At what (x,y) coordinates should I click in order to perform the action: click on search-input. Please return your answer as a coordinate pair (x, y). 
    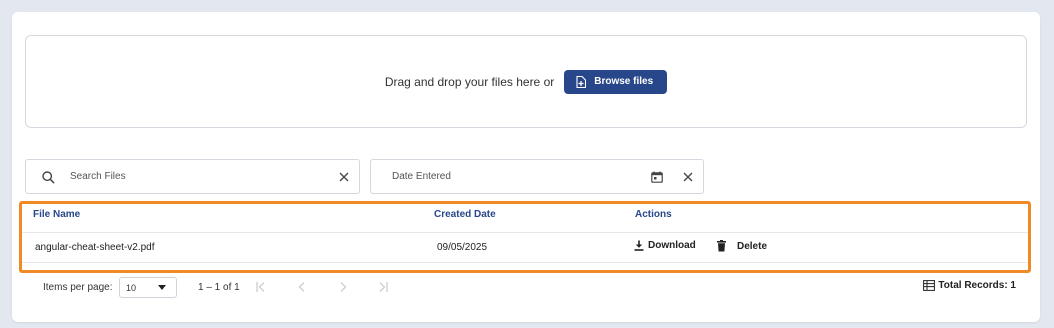
    Looking at the image, I should click on (197, 176).